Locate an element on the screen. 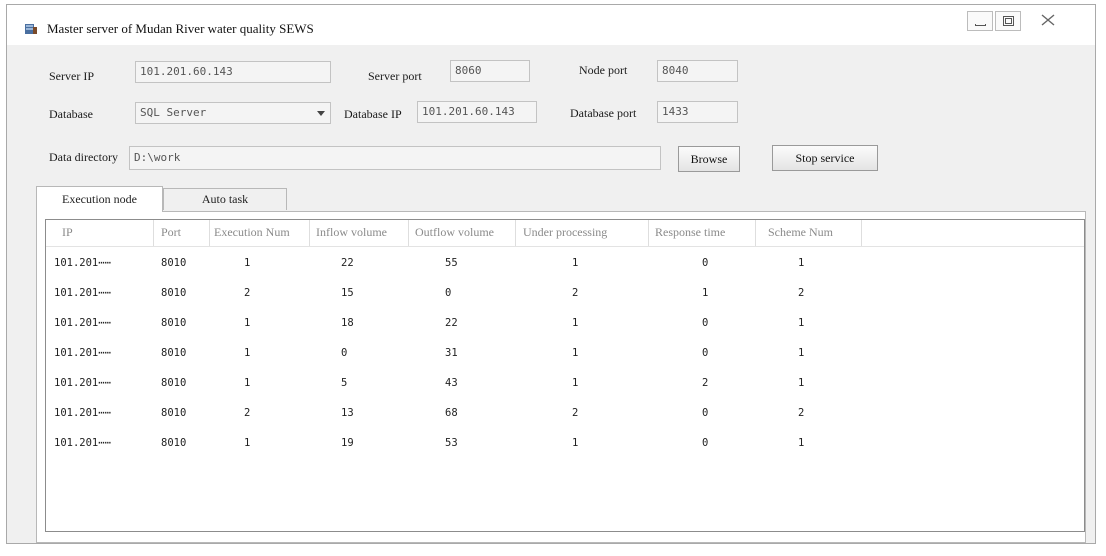 The image size is (1106, 556). table-cell: 53 is located at coordinates (451, 443).